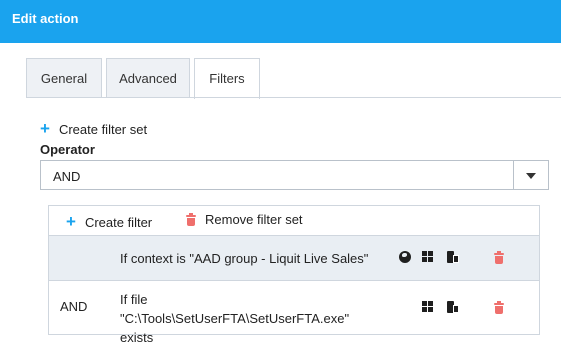 This screenshot has height=347, width=561. I want to click on globe-icon, so click(405, 257).